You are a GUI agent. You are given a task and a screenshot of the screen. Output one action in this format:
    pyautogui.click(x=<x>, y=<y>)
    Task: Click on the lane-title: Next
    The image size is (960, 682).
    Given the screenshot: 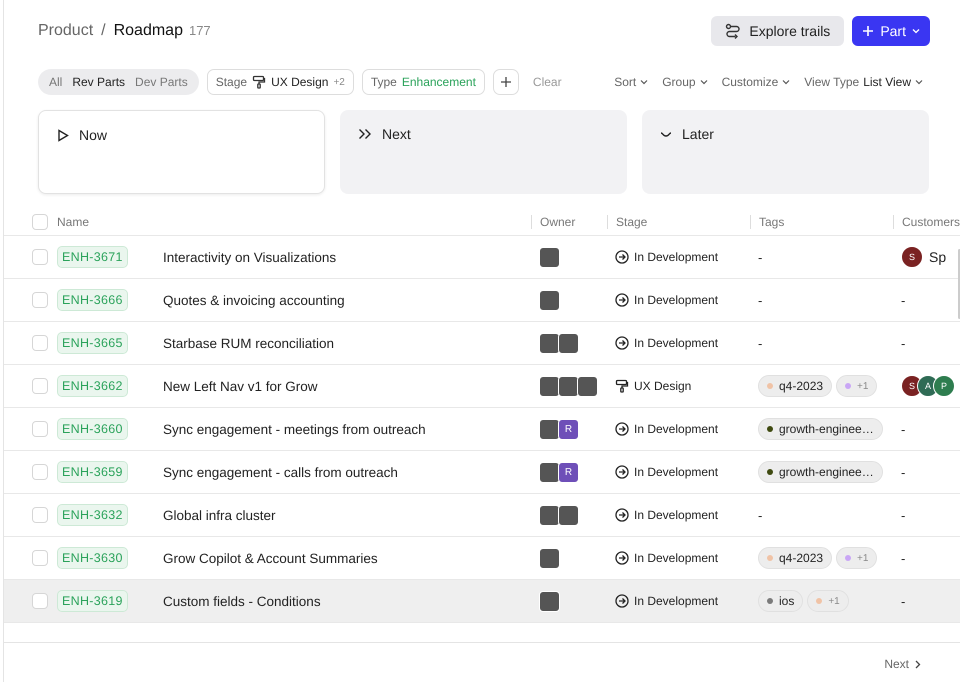 What is the action you would take?
    pyautogui.click(x=396, y=134)
    